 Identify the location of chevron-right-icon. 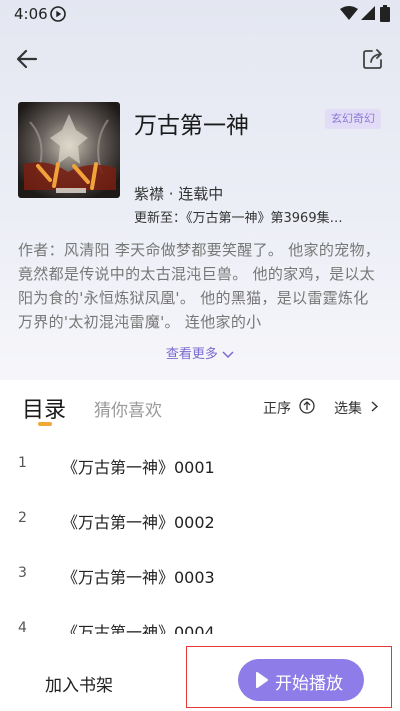
(374, 406).